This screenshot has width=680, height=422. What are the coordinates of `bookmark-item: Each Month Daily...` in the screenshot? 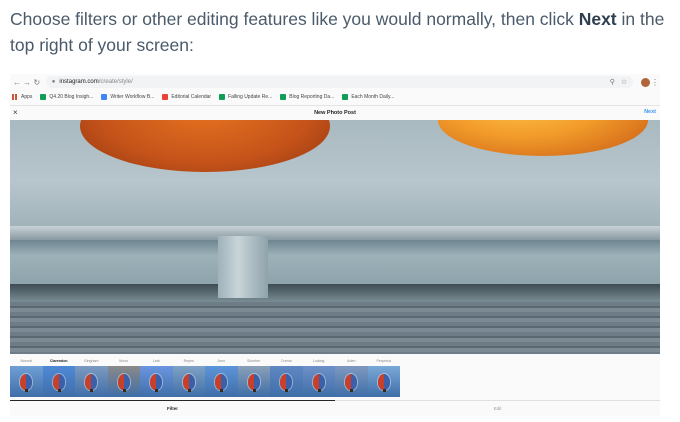 It's located at (368, 97).